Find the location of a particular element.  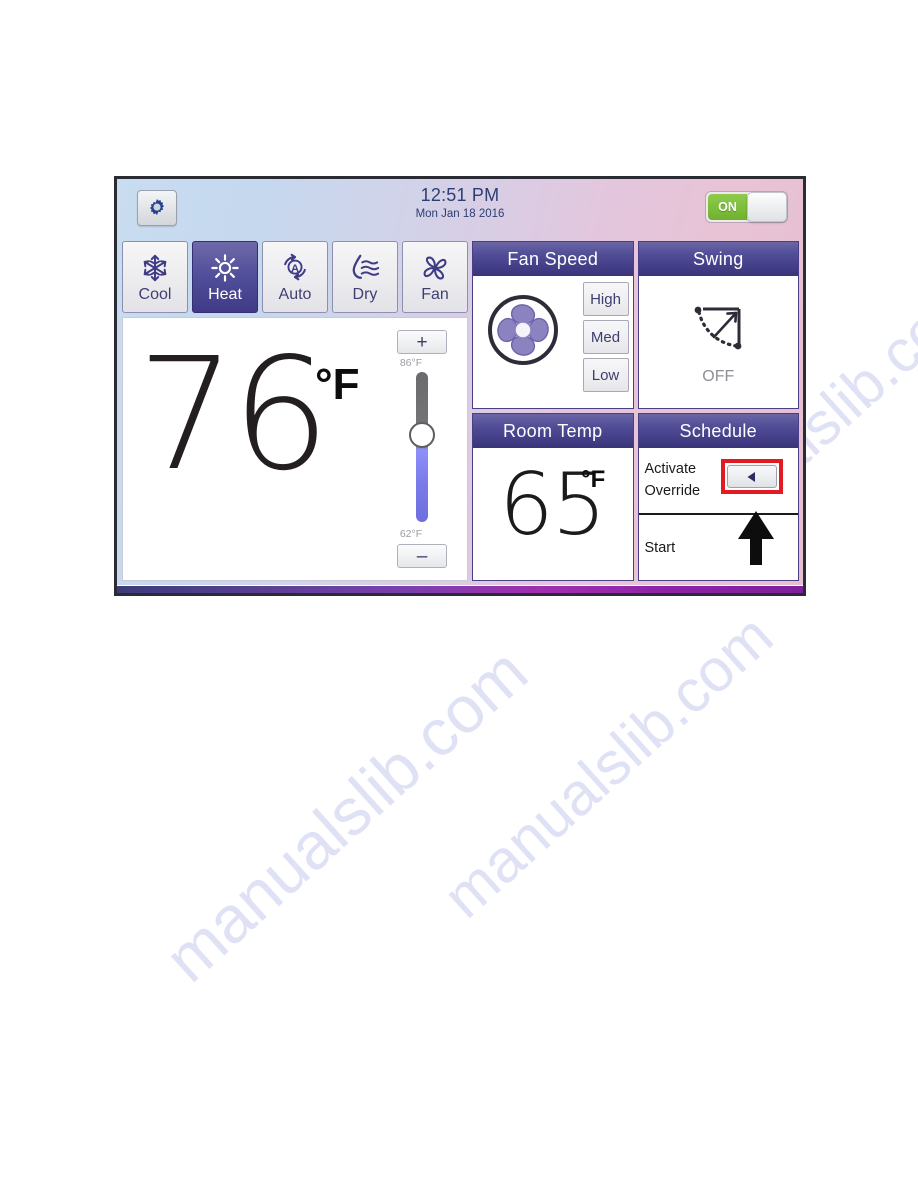

panel-row-top: Fan Speed High Med Low Swing OFF is located at coordinates (635, 325).